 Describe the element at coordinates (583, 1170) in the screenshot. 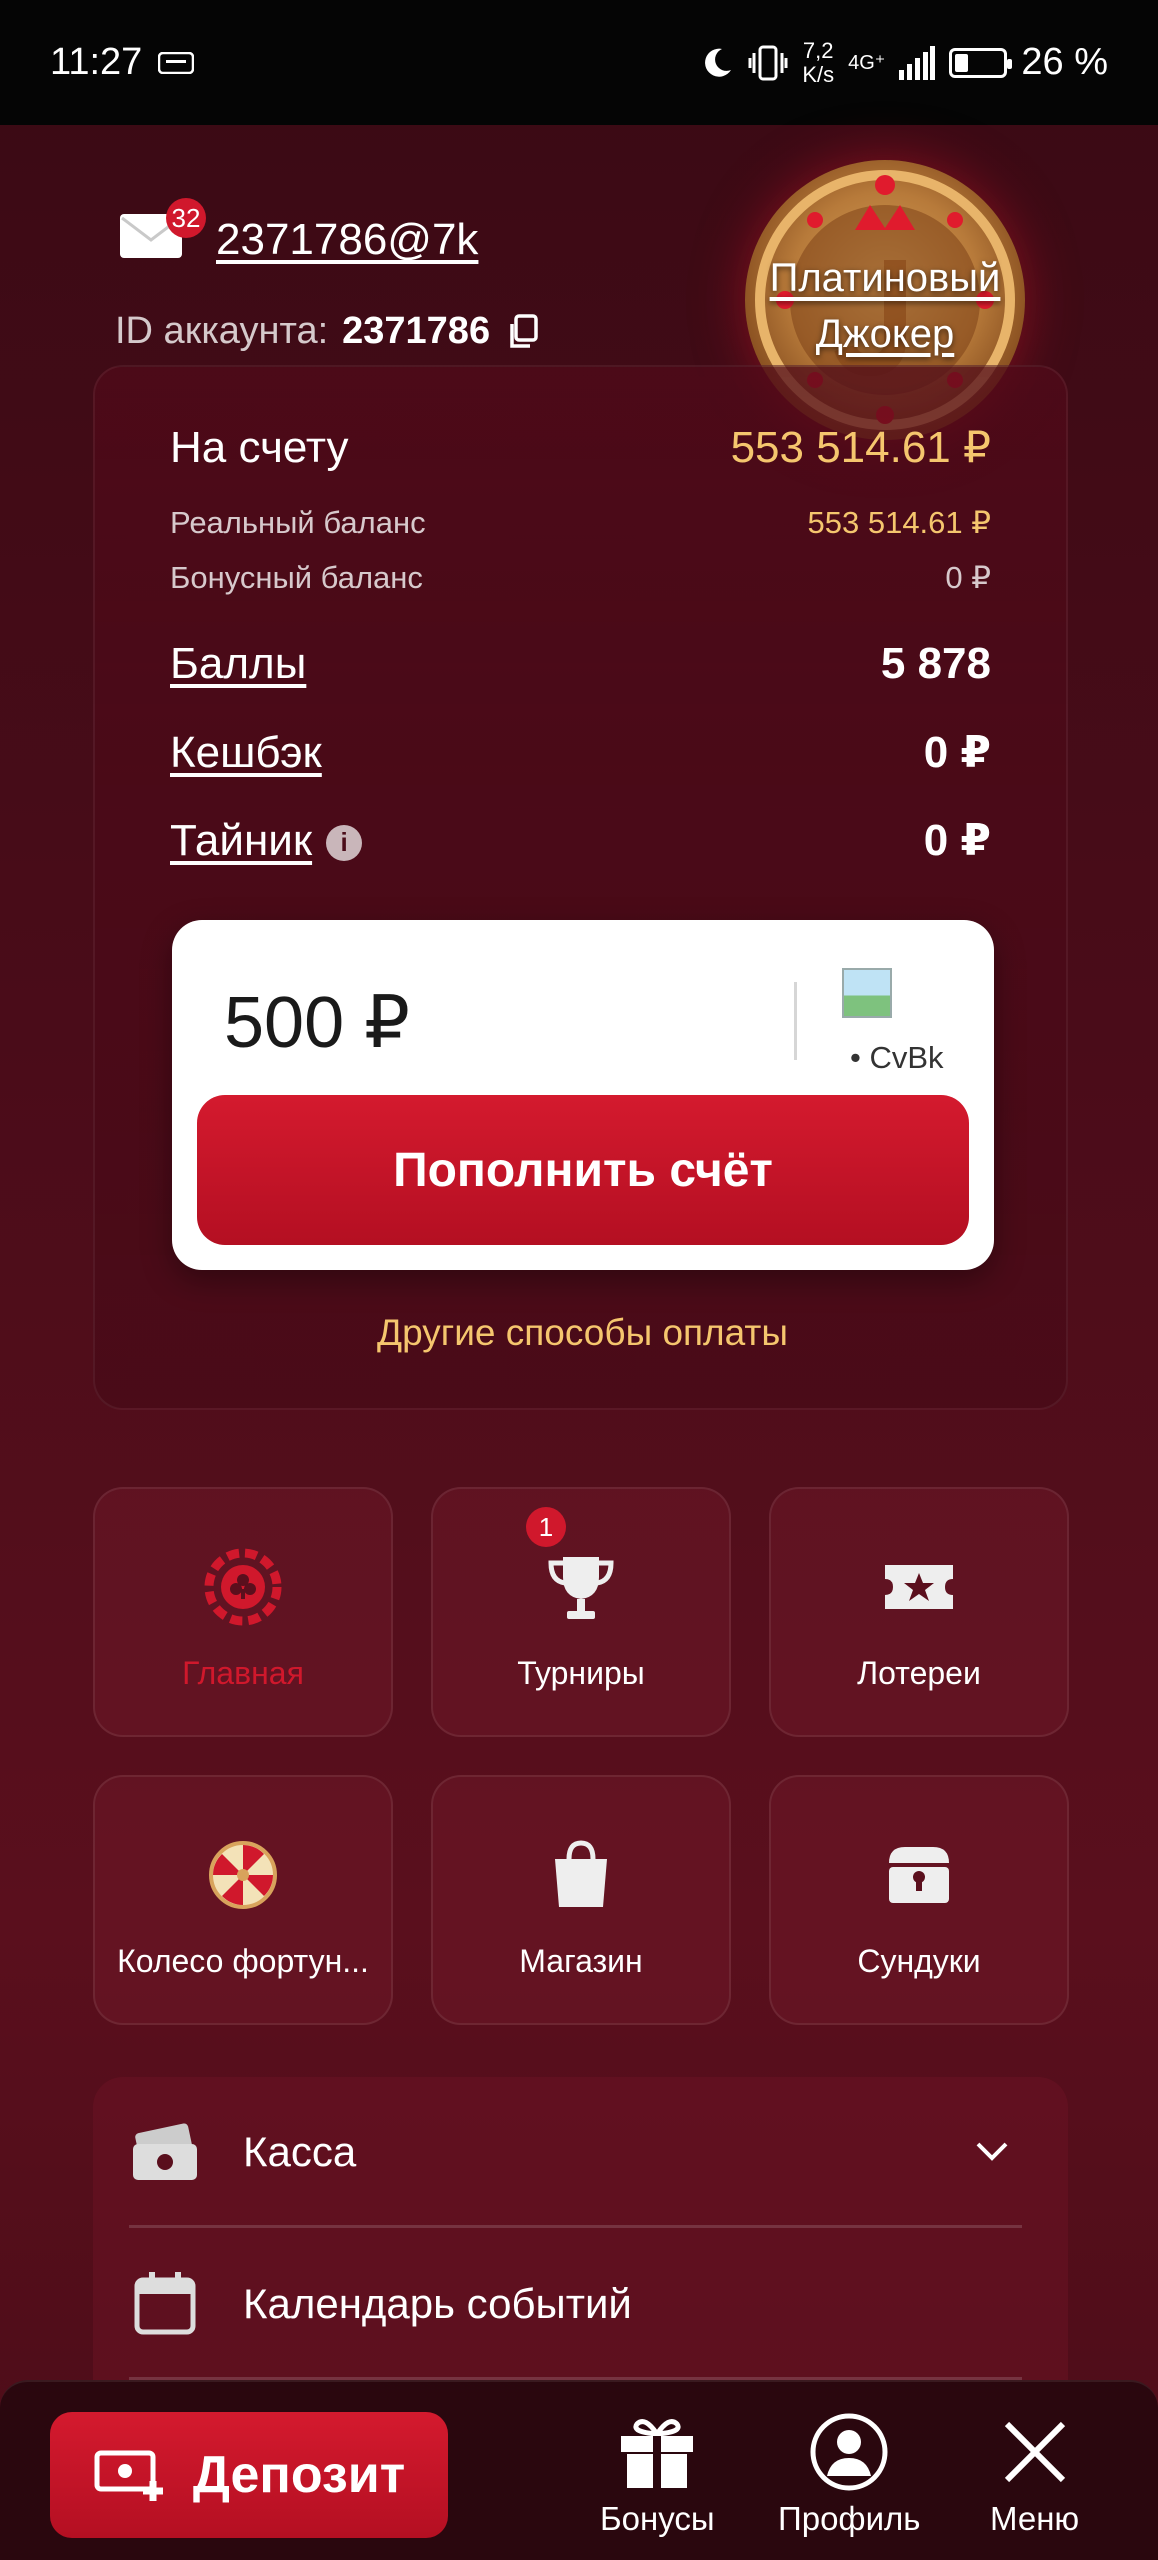

I see `top-up-button: Пополнить счёт` at that location.